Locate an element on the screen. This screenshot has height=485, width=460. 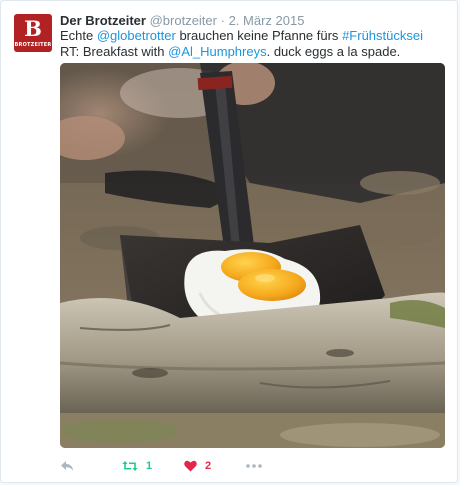
retweet-count: 1 is located at coordinates (149, 466).